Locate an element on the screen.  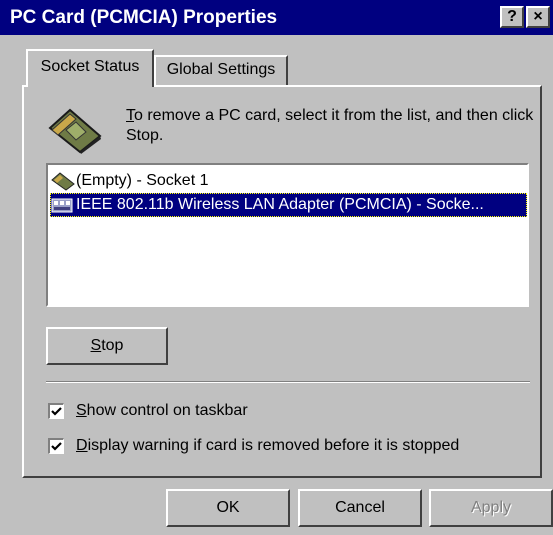
stop-button: Stop is located at coordinates (107, 346).